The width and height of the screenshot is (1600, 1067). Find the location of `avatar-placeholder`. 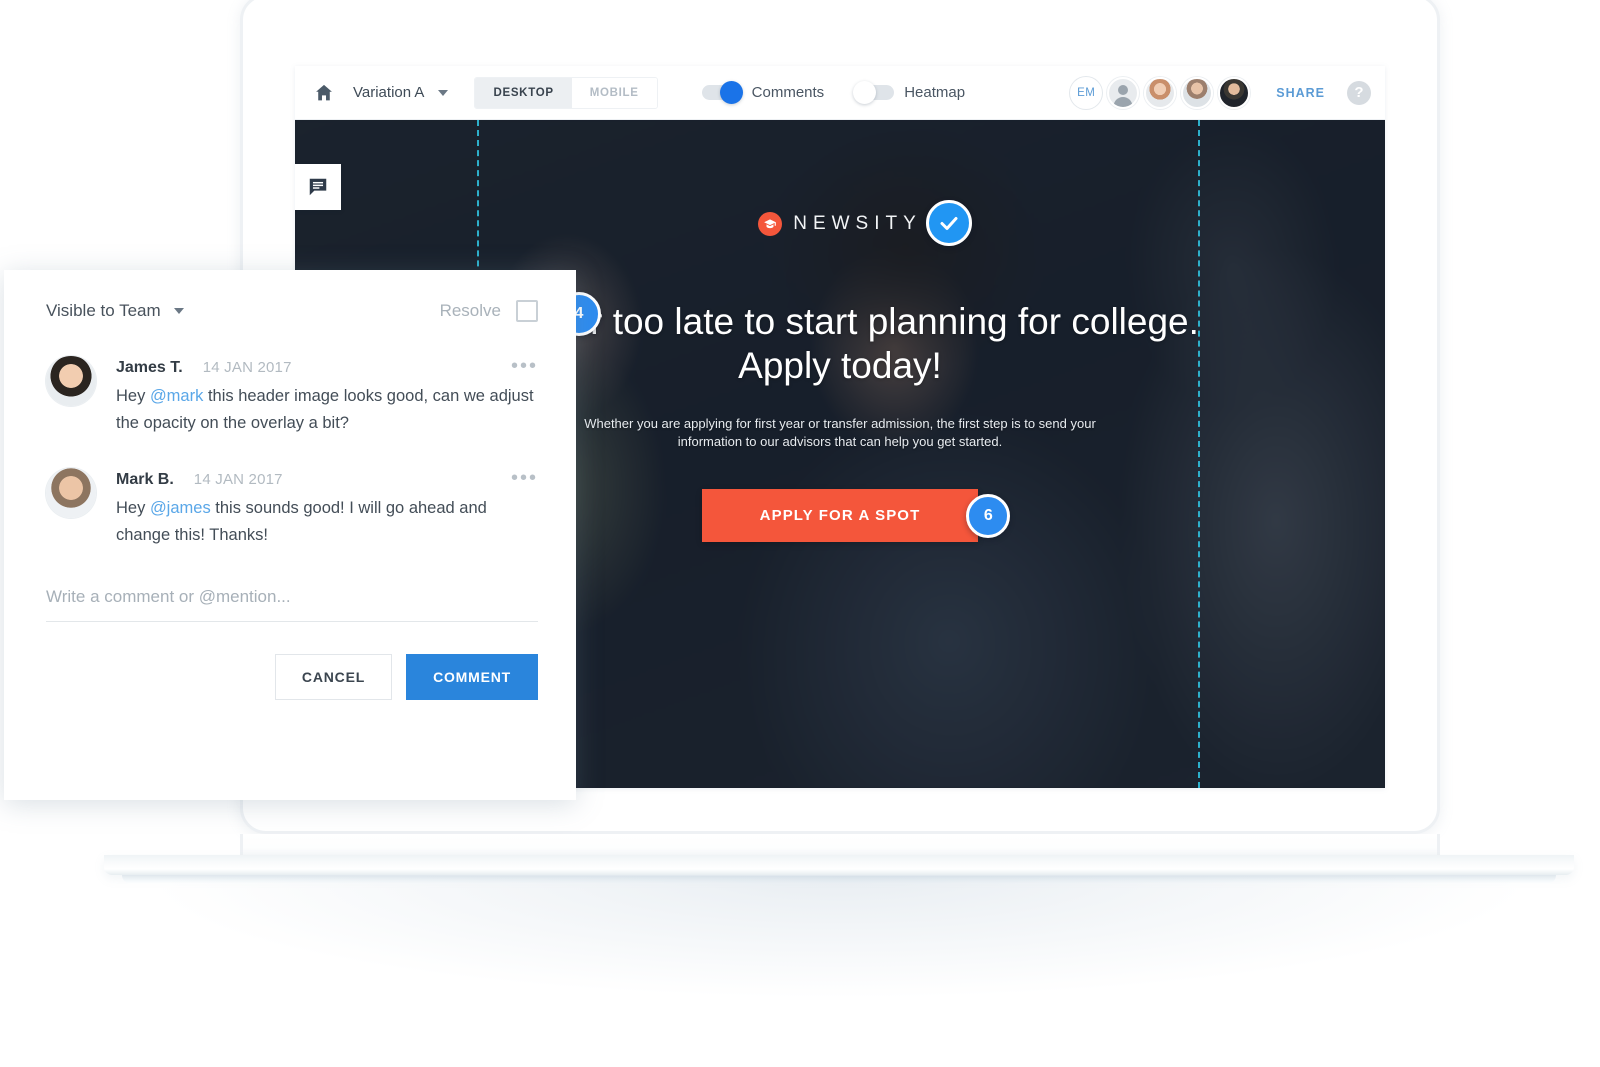

avatar-placeholder is located at coordinates (1123, 92).